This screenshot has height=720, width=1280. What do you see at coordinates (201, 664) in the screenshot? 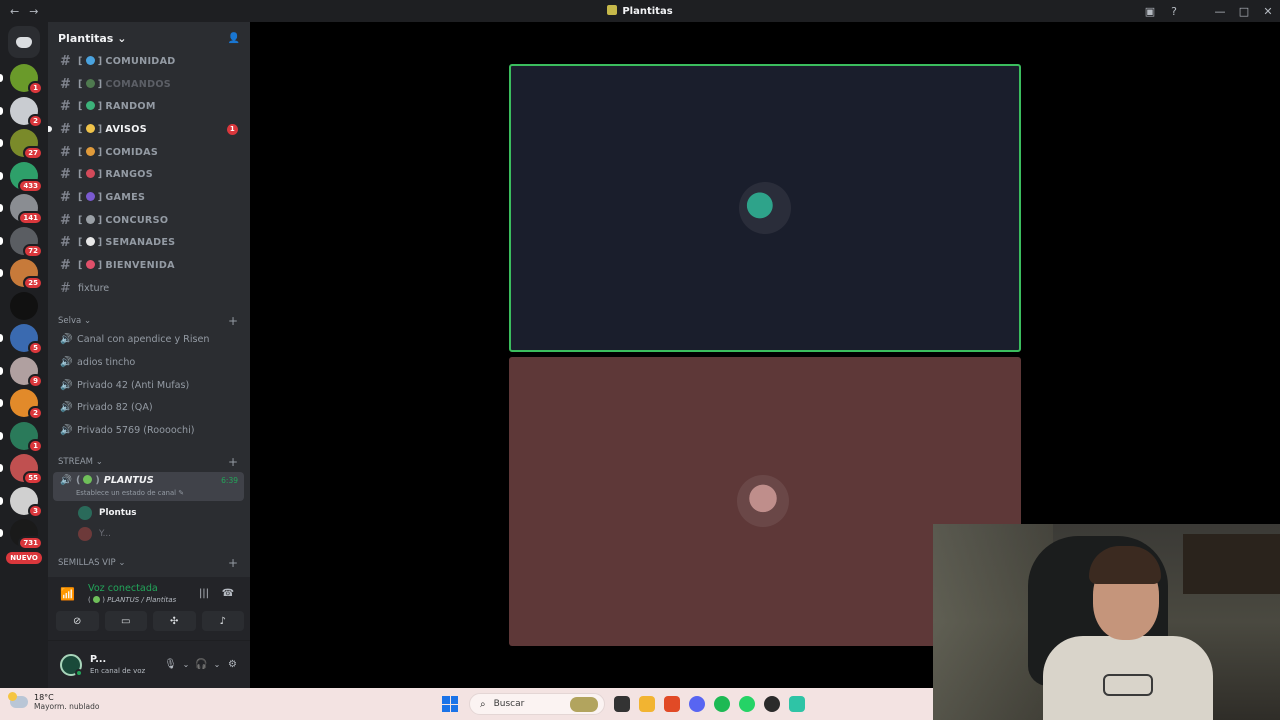
I see `headset-icon: 🎧` at bounding box center [201, 664].